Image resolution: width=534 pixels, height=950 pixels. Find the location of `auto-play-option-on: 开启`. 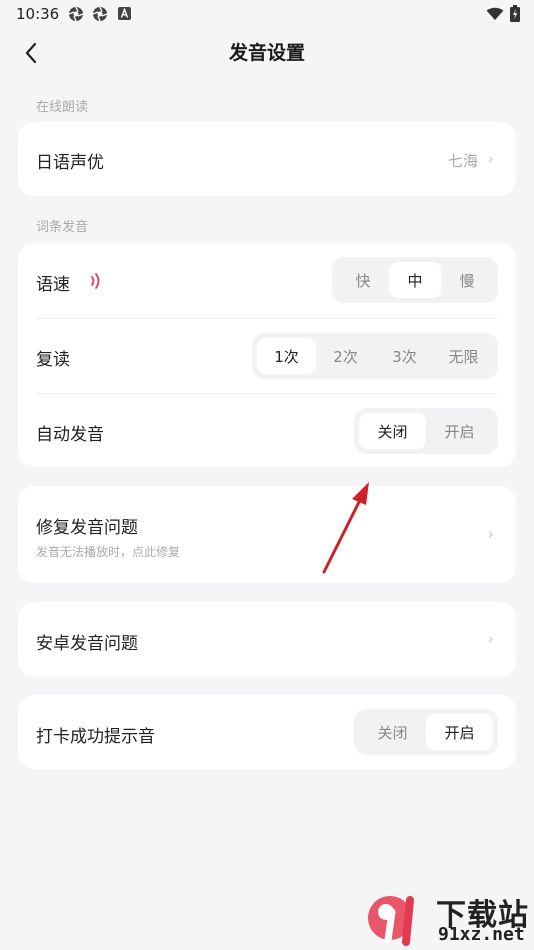

auto-play-option-on: 开启 is located at coordinates (459, 431).